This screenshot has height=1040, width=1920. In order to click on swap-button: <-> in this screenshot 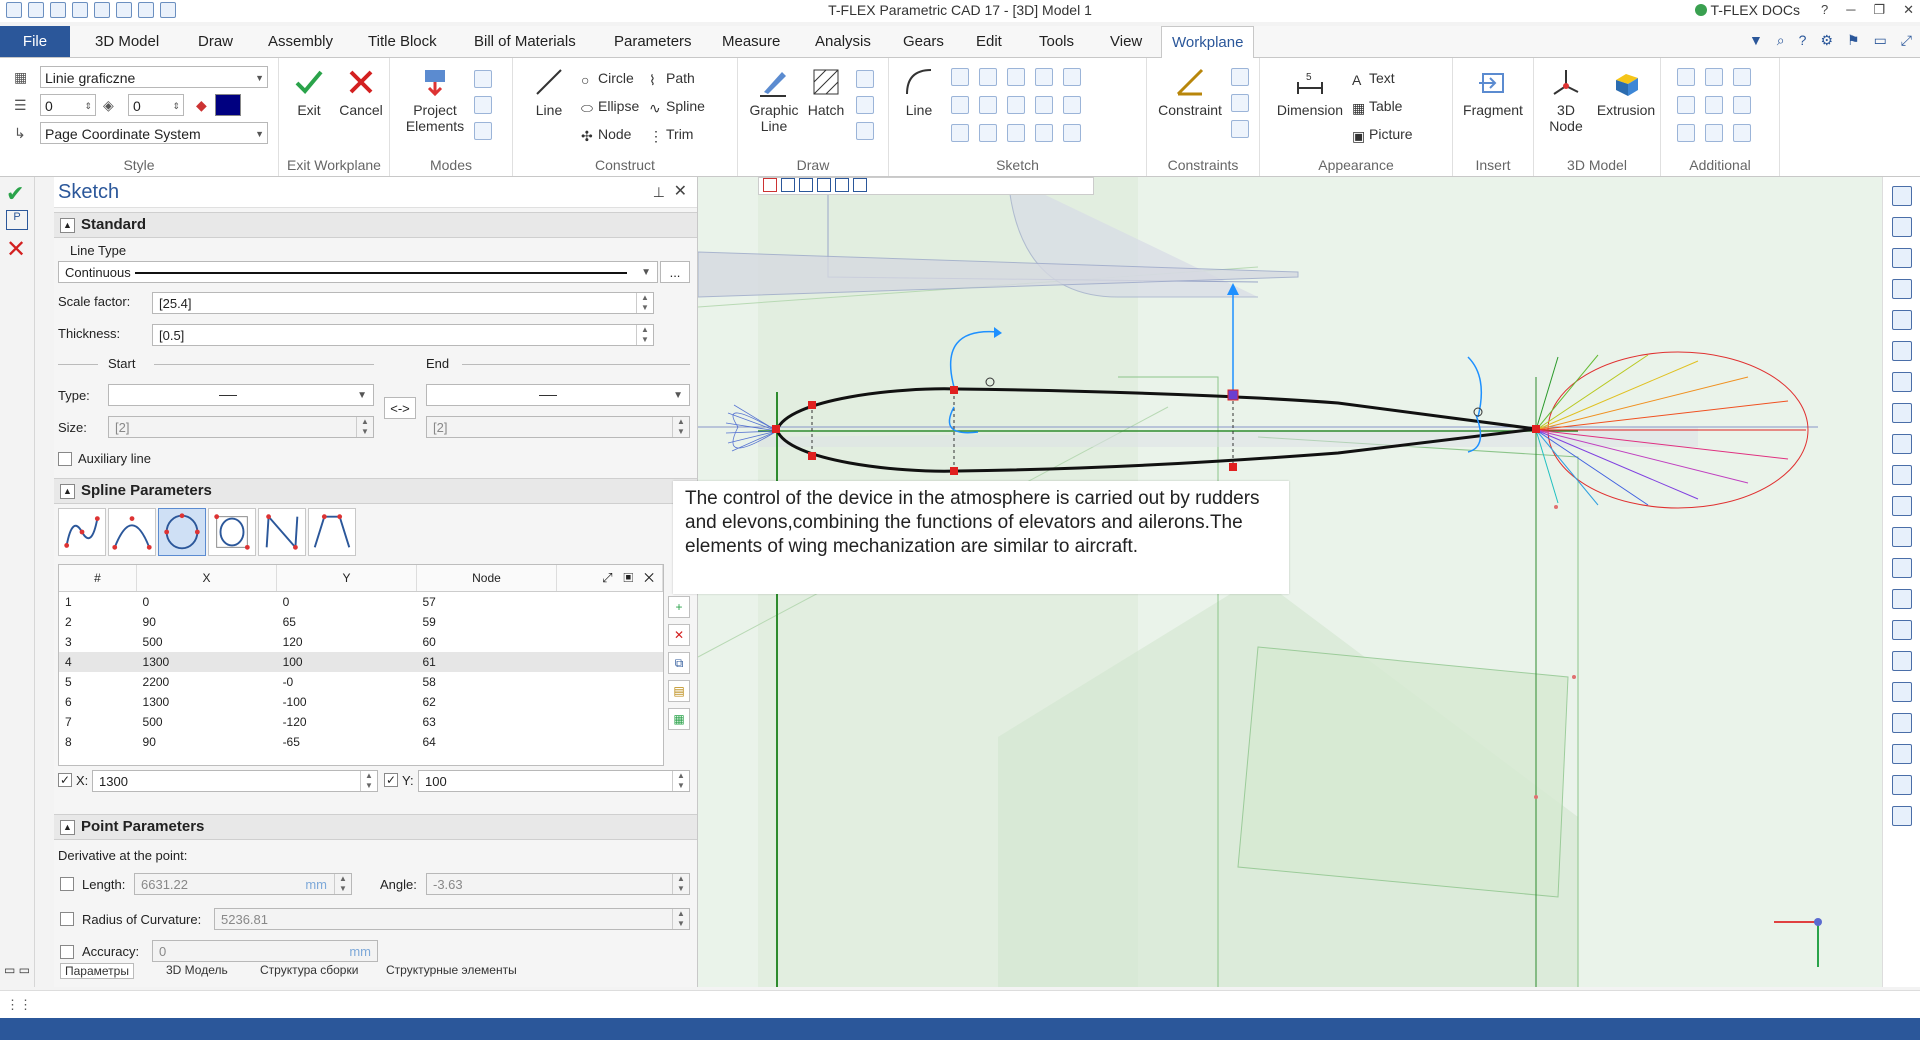, I will do `click(400, 408)`.